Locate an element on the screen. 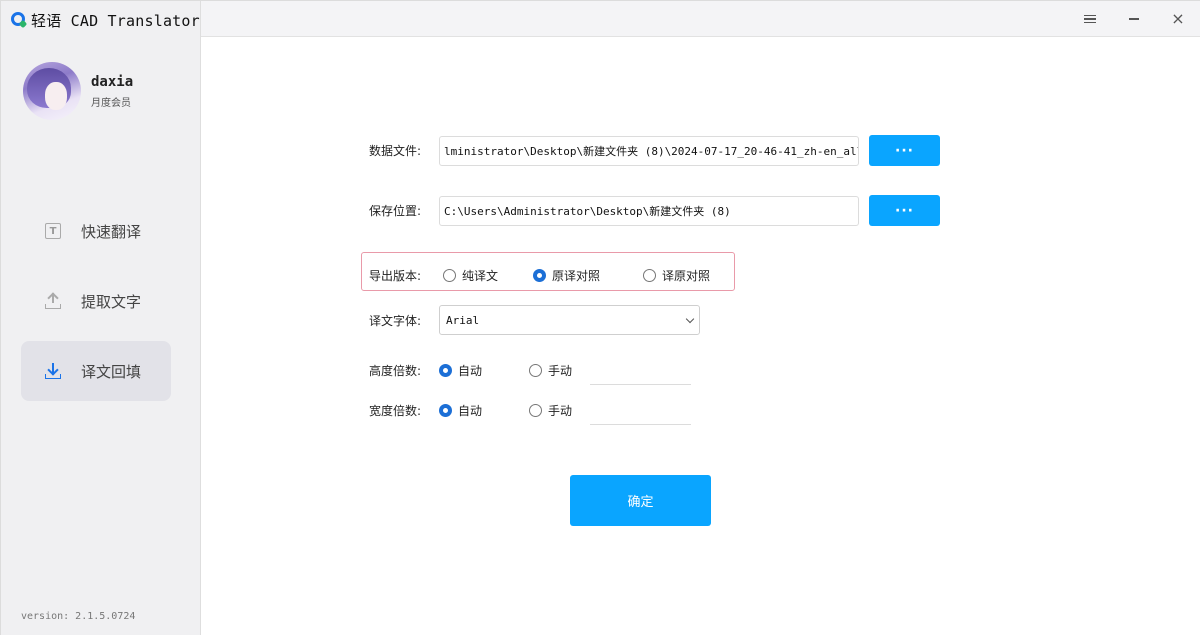 The width and height of the screenshot is (1200, 635). close-icon: × is located at coordinates (1178, 18).